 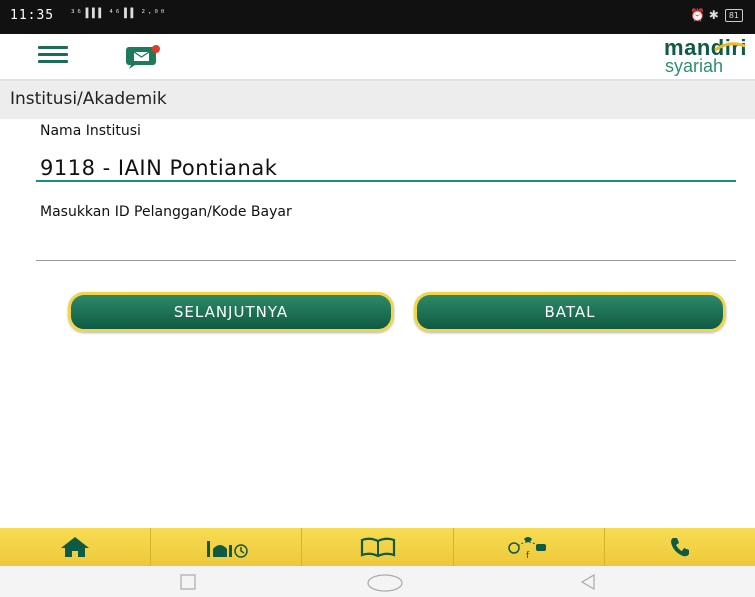 I want to click on institution-field-underline, so click(x=386, y=181).